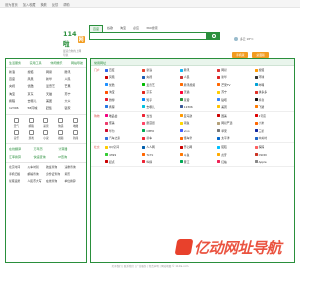  I want to click on left-site-link: 赶集, so click(55, 108).